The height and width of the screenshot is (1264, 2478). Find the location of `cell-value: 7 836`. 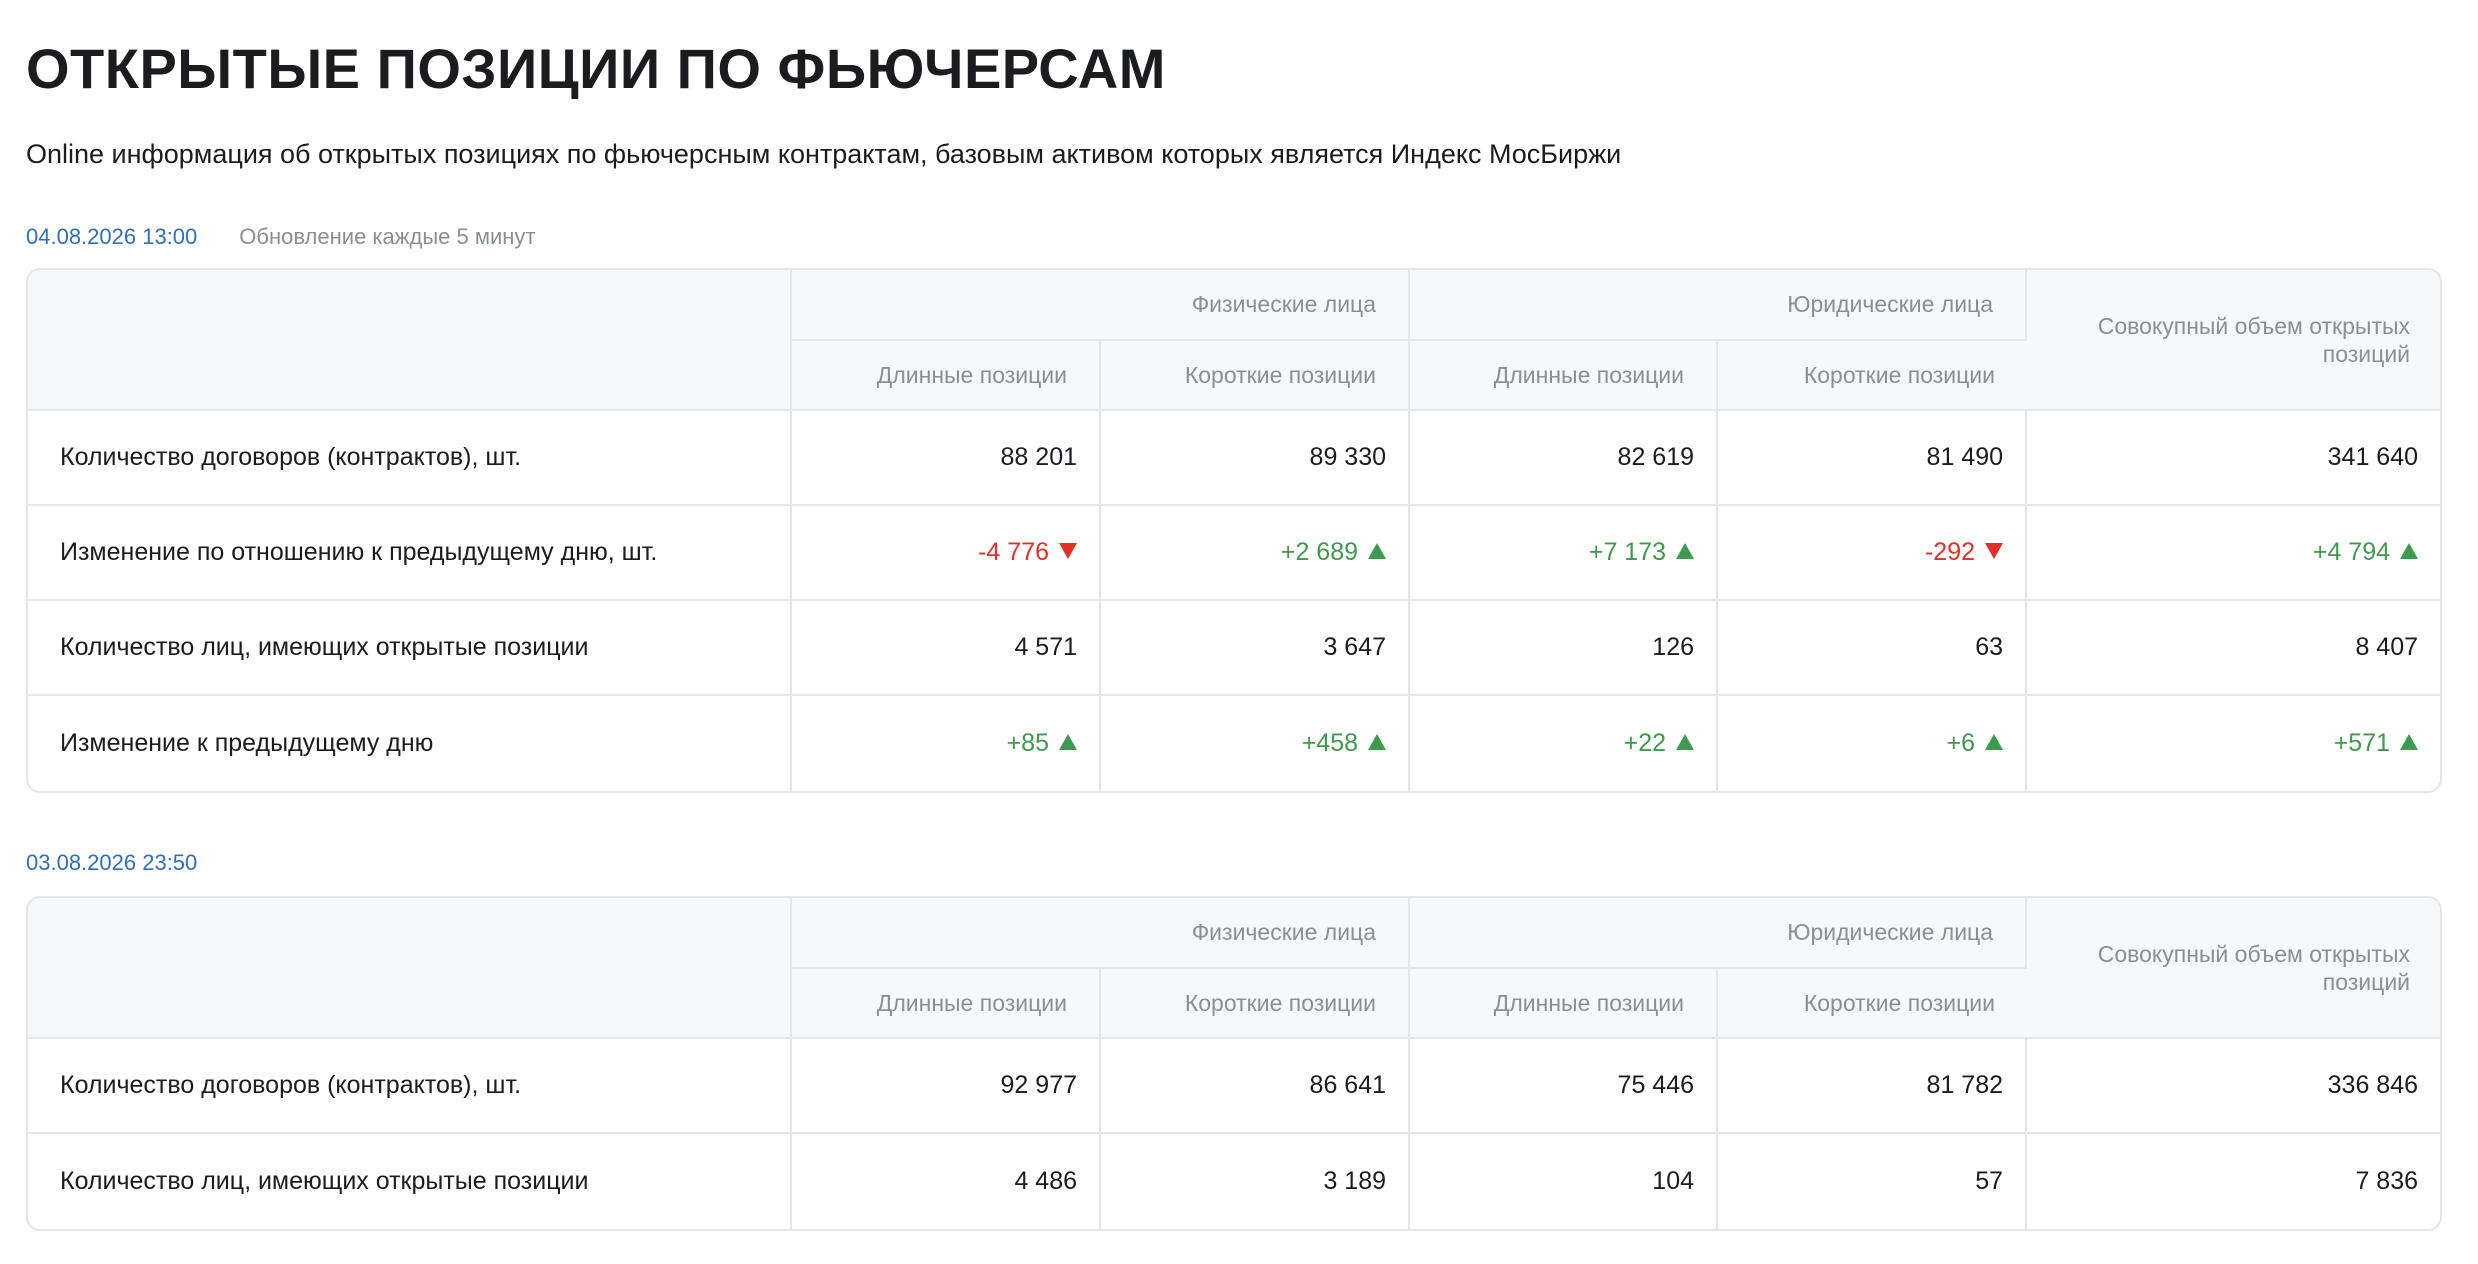

cell-value: 7 836 is located at coordinates (2387, 1181).